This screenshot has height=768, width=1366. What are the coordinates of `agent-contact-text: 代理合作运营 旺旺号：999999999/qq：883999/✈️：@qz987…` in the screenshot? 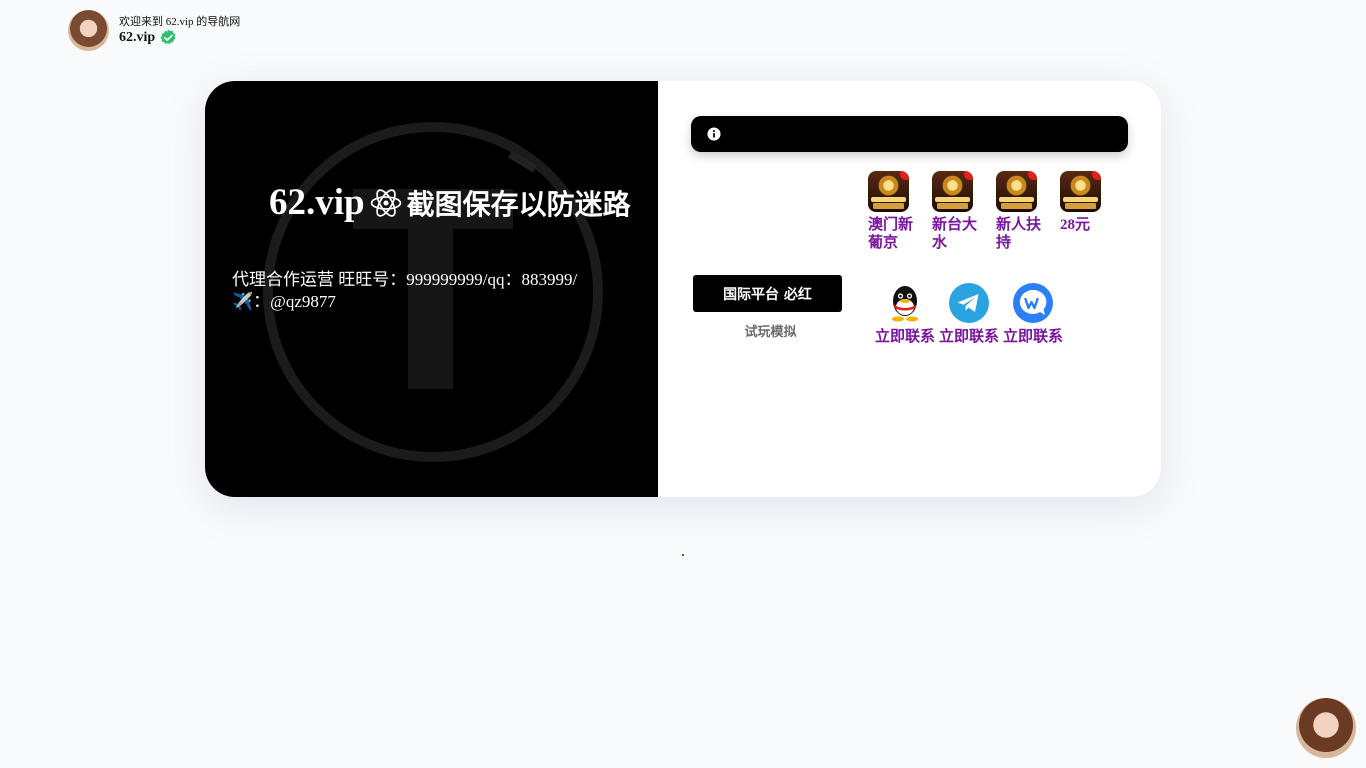 It's located at (405, 290).